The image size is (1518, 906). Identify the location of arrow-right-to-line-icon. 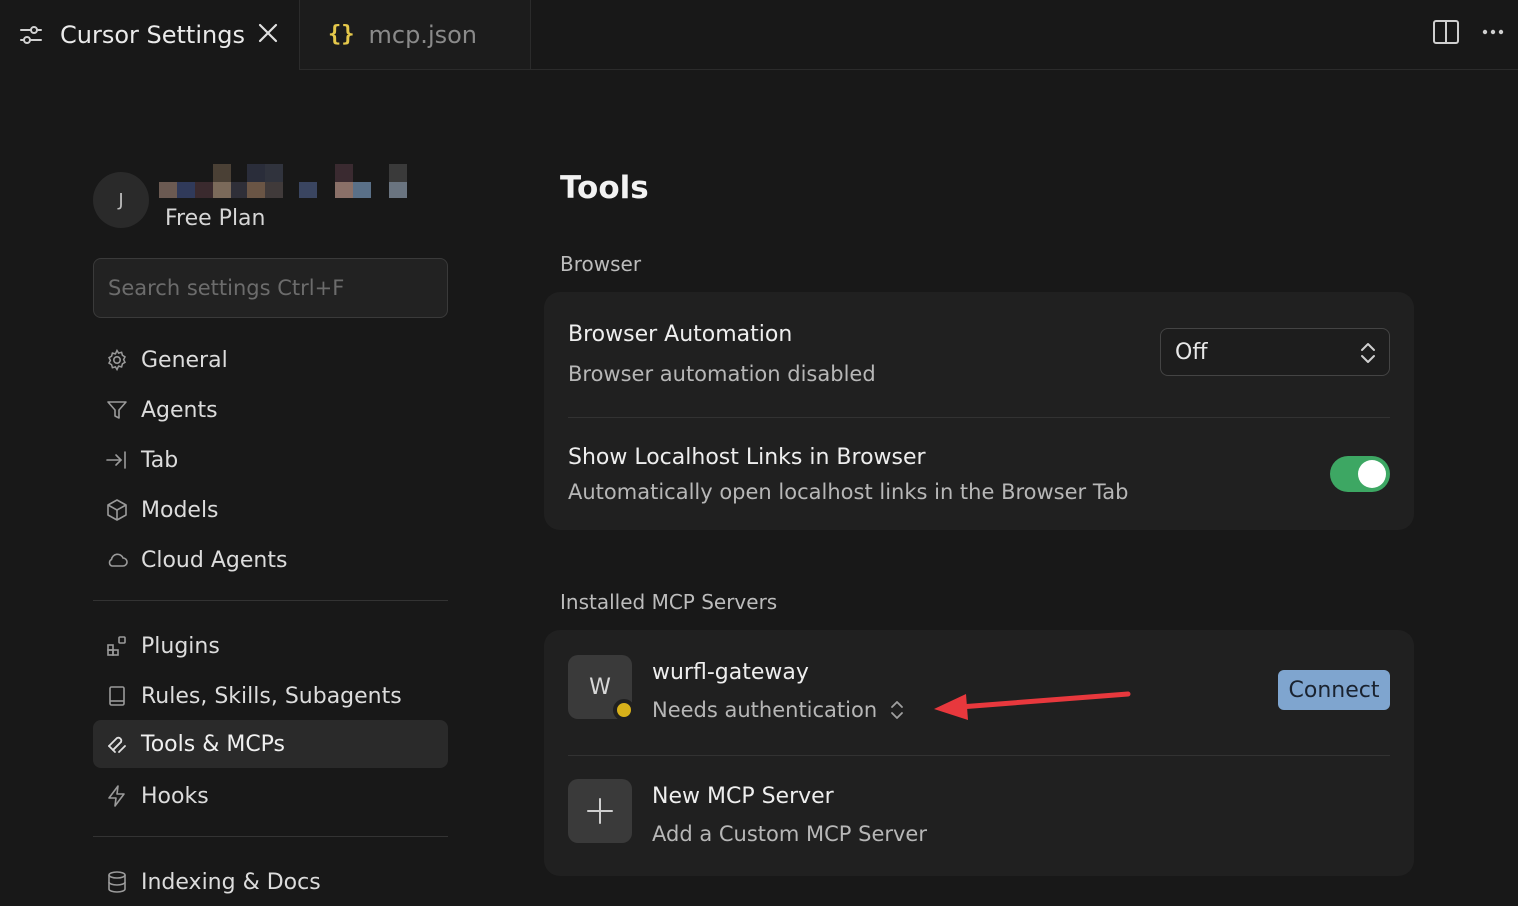
(116, 460).